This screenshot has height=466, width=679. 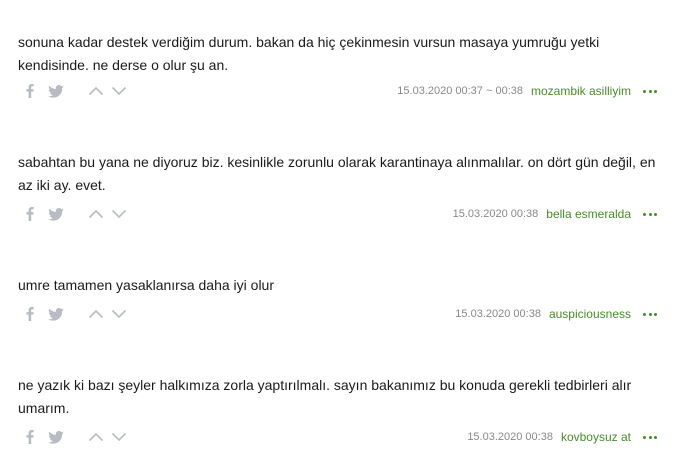 What do you see at coordinates (146, 285) in the screenshot?
I see `entry-content: umre tamamen yasaklanırsa daha iyi olur` at bounding box center [146, 285].